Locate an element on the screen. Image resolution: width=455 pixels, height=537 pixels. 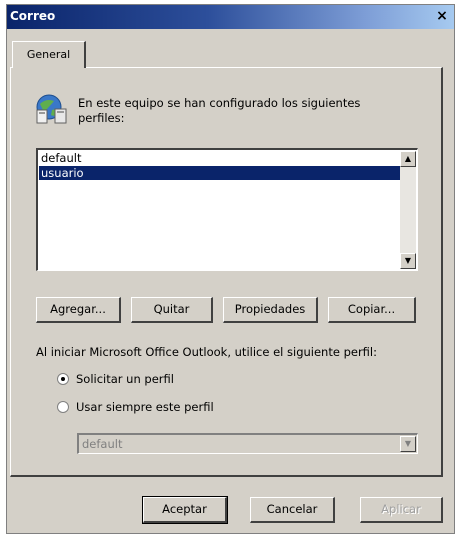
prompt-profile-radio is located at coordinates (63, 379).